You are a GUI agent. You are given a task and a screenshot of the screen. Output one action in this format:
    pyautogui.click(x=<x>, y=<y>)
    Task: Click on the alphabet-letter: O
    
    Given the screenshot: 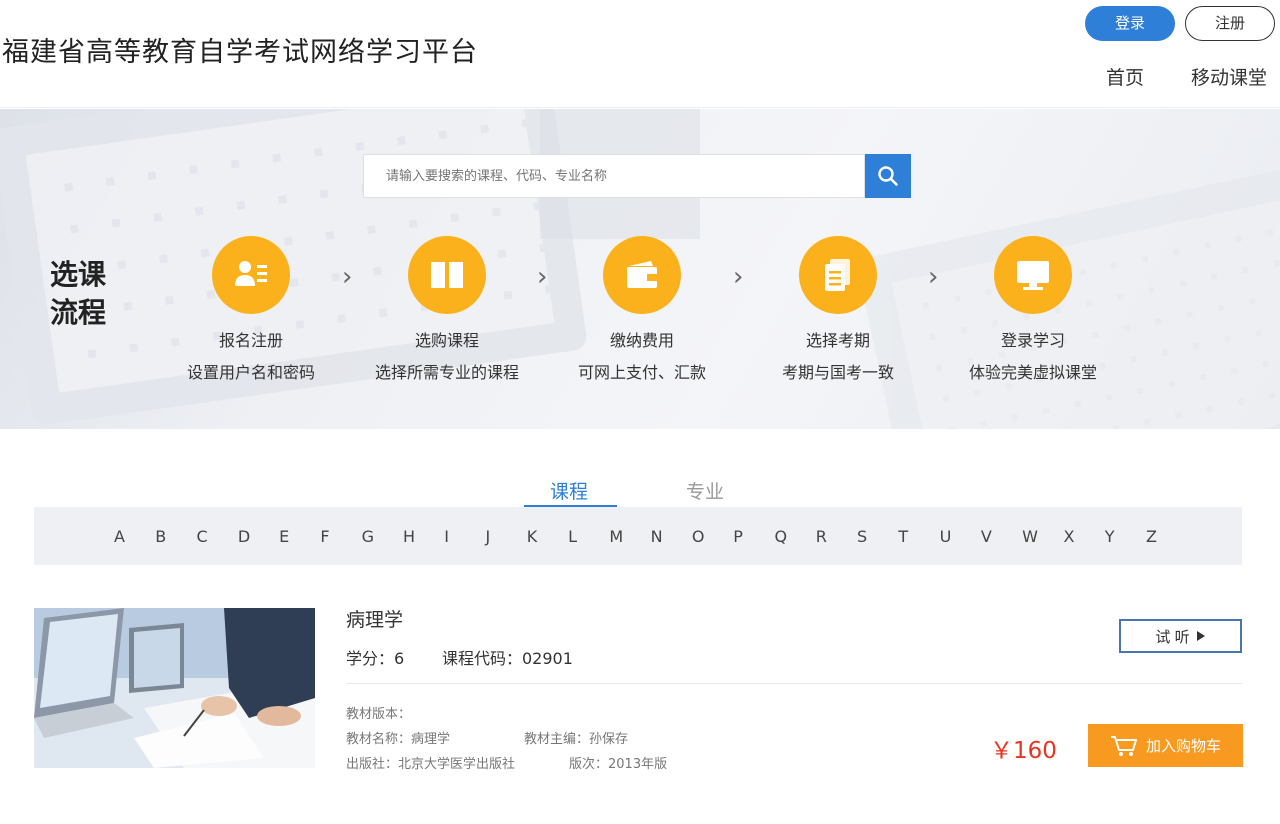 What is the action you would take?
    pyautogui.click(x=698, y=536)
    